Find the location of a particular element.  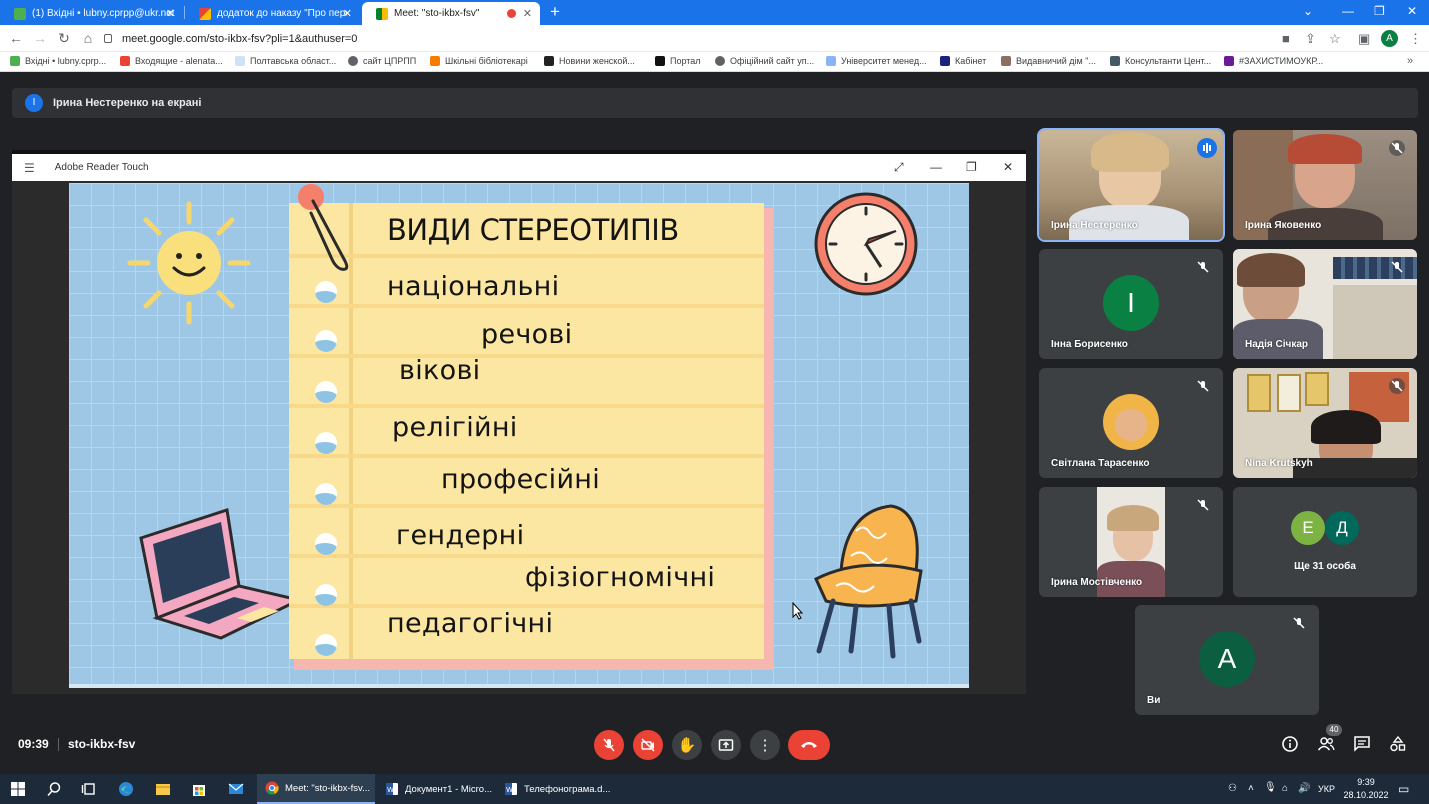

recording-dot-icon is located at coordinates (511, 13).